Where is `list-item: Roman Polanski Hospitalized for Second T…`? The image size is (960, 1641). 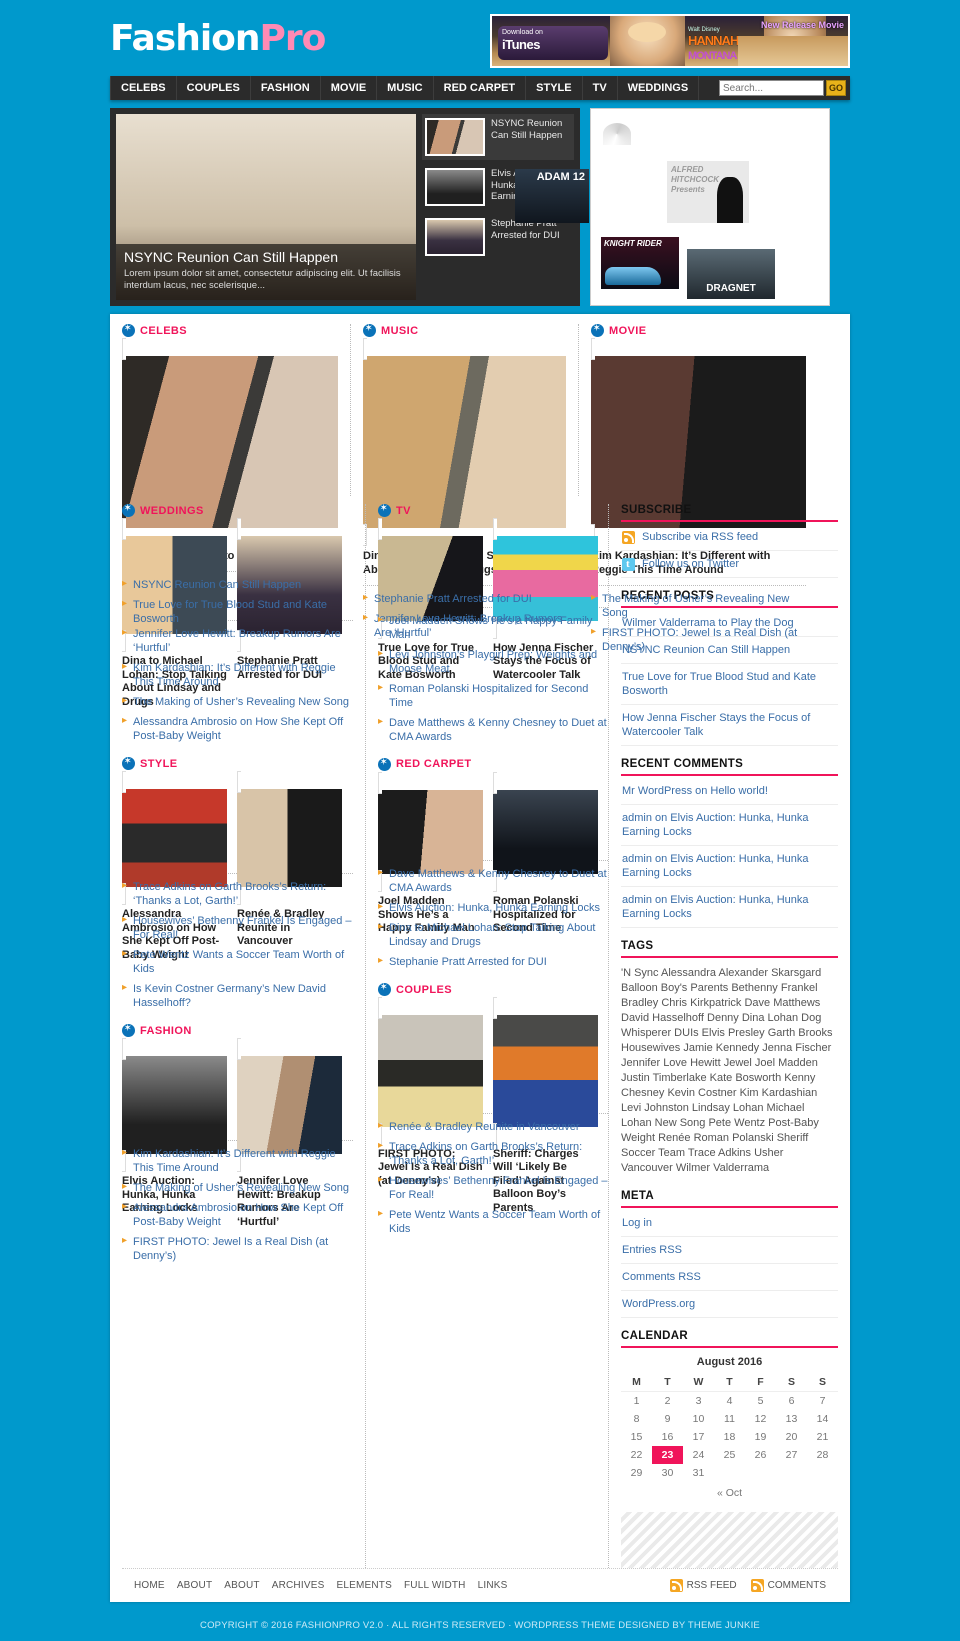 list-item: Roman Polanski Hospitalized for Second T… is located at coordinates (493, 698).